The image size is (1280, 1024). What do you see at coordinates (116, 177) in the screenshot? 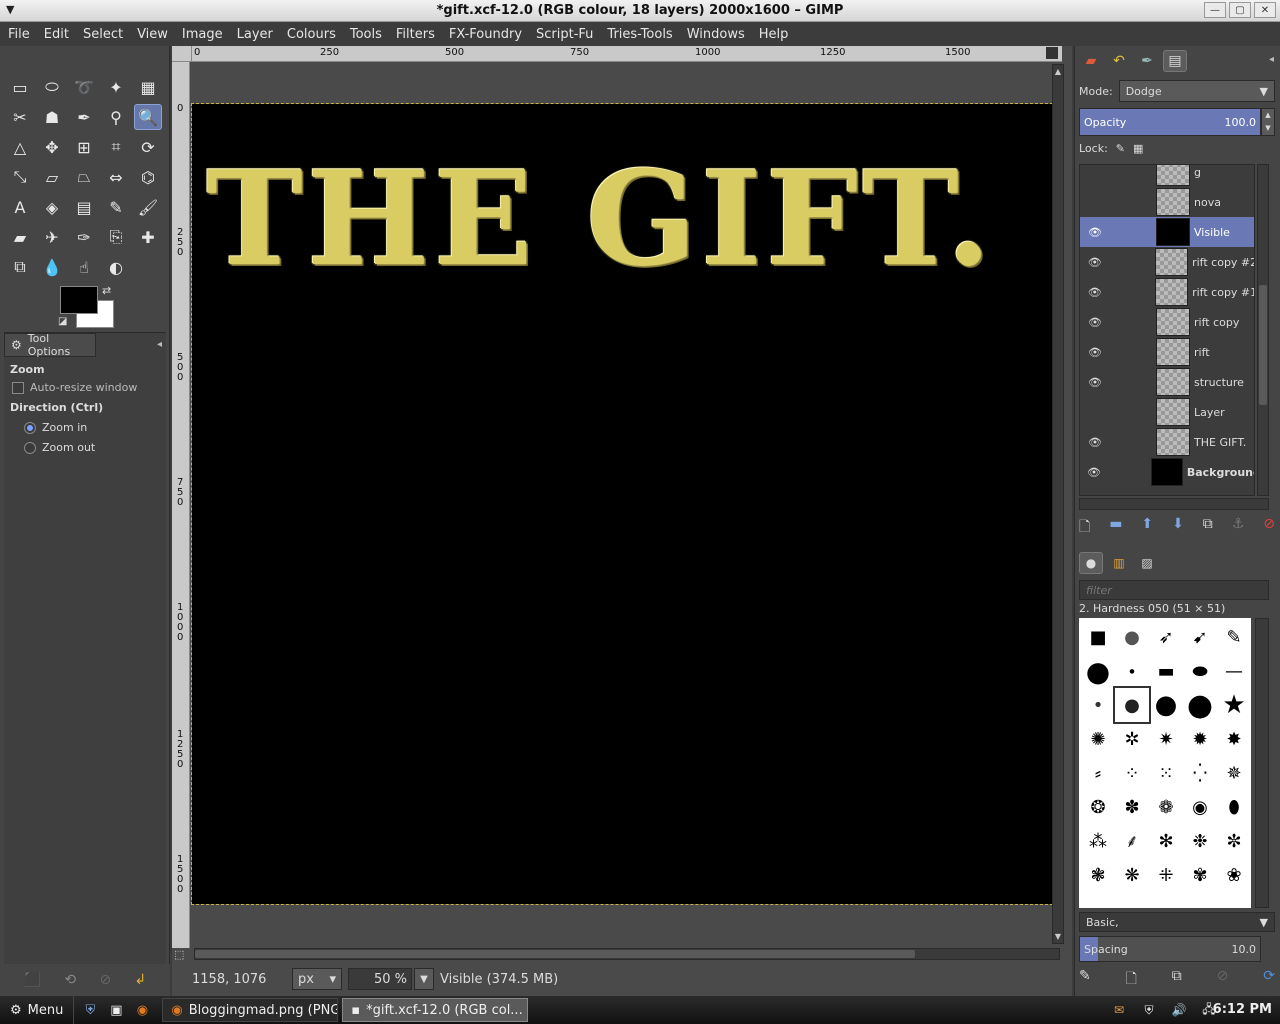
I see `flip-icon: ⇔` at bounding box center [116, 177].